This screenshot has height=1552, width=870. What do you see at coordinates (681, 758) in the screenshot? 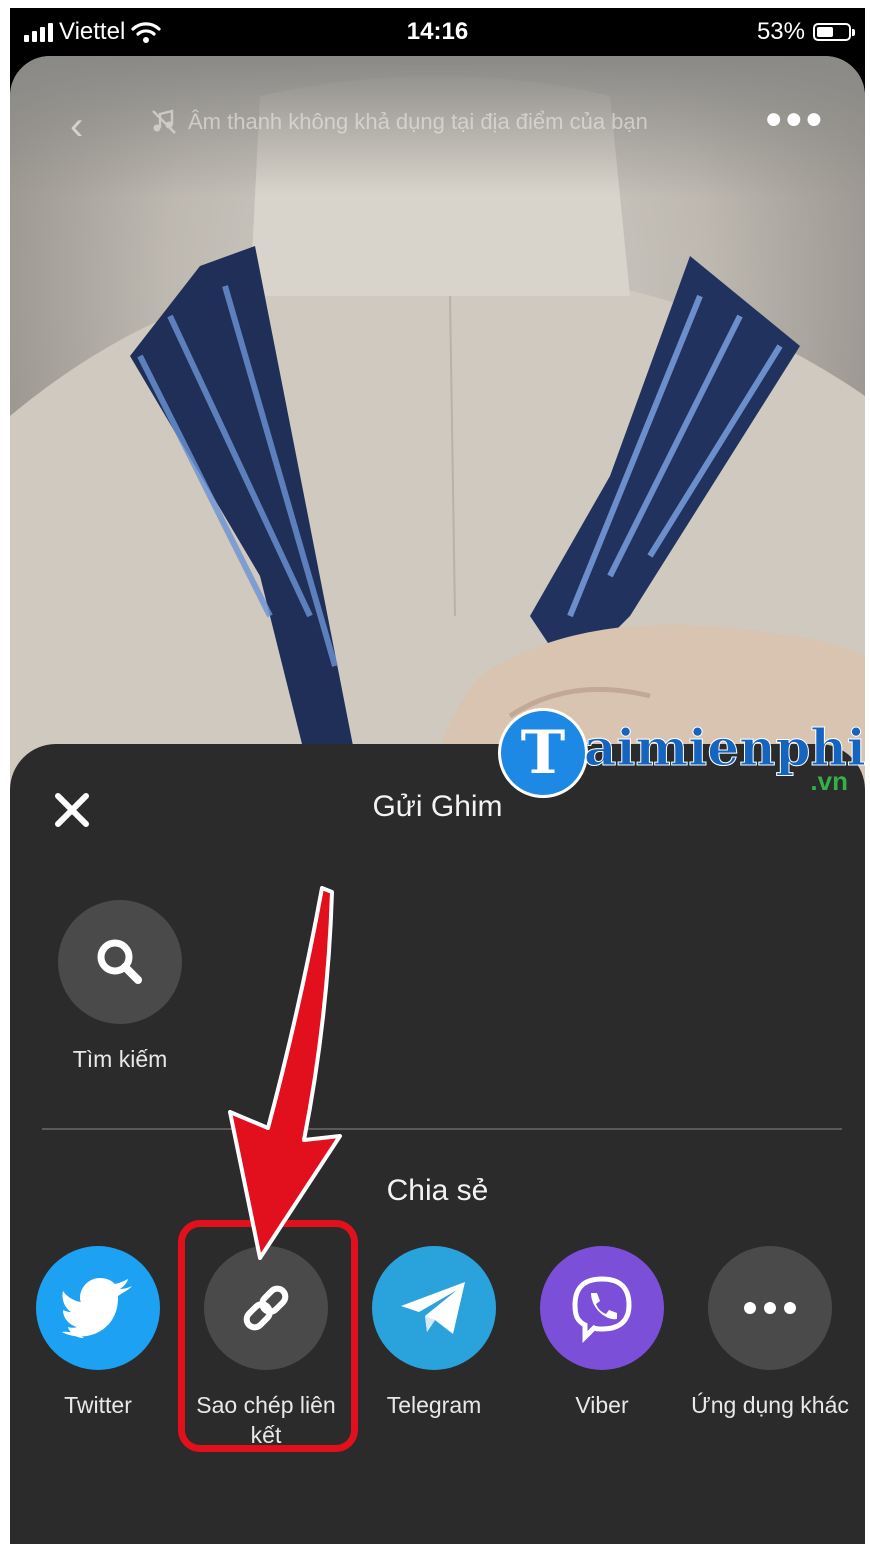
I see `taimienphi-watermark: T aimienphi .vn` at bounding box center [681, 758].